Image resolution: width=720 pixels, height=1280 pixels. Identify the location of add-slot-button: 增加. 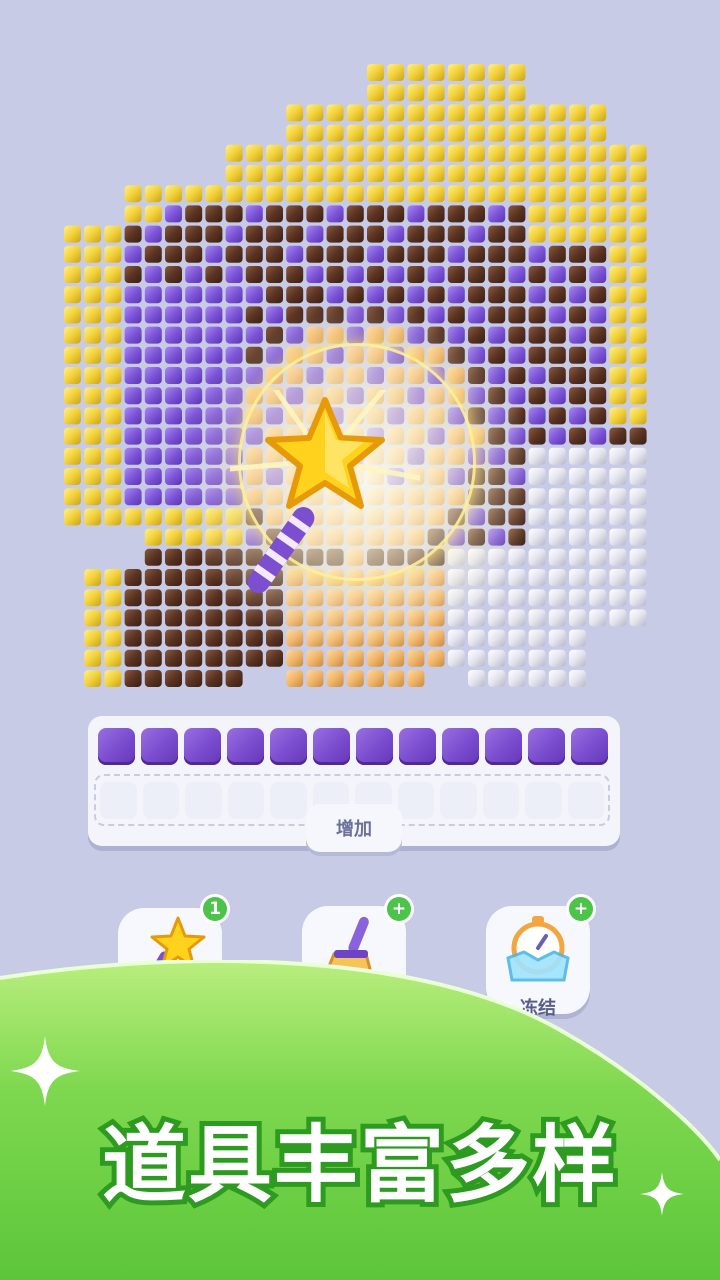
(354, 828).